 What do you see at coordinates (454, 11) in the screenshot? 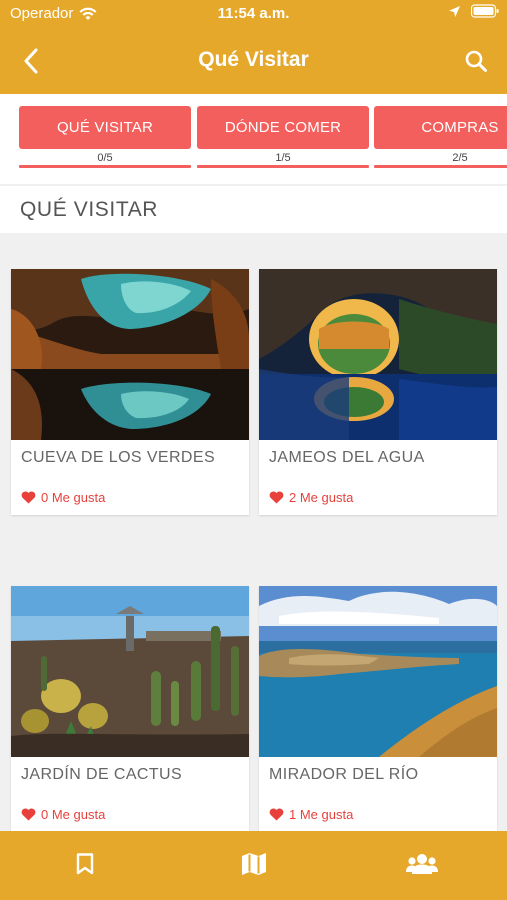
I see `location-arrow-icon` at bounding box center [454, 11].